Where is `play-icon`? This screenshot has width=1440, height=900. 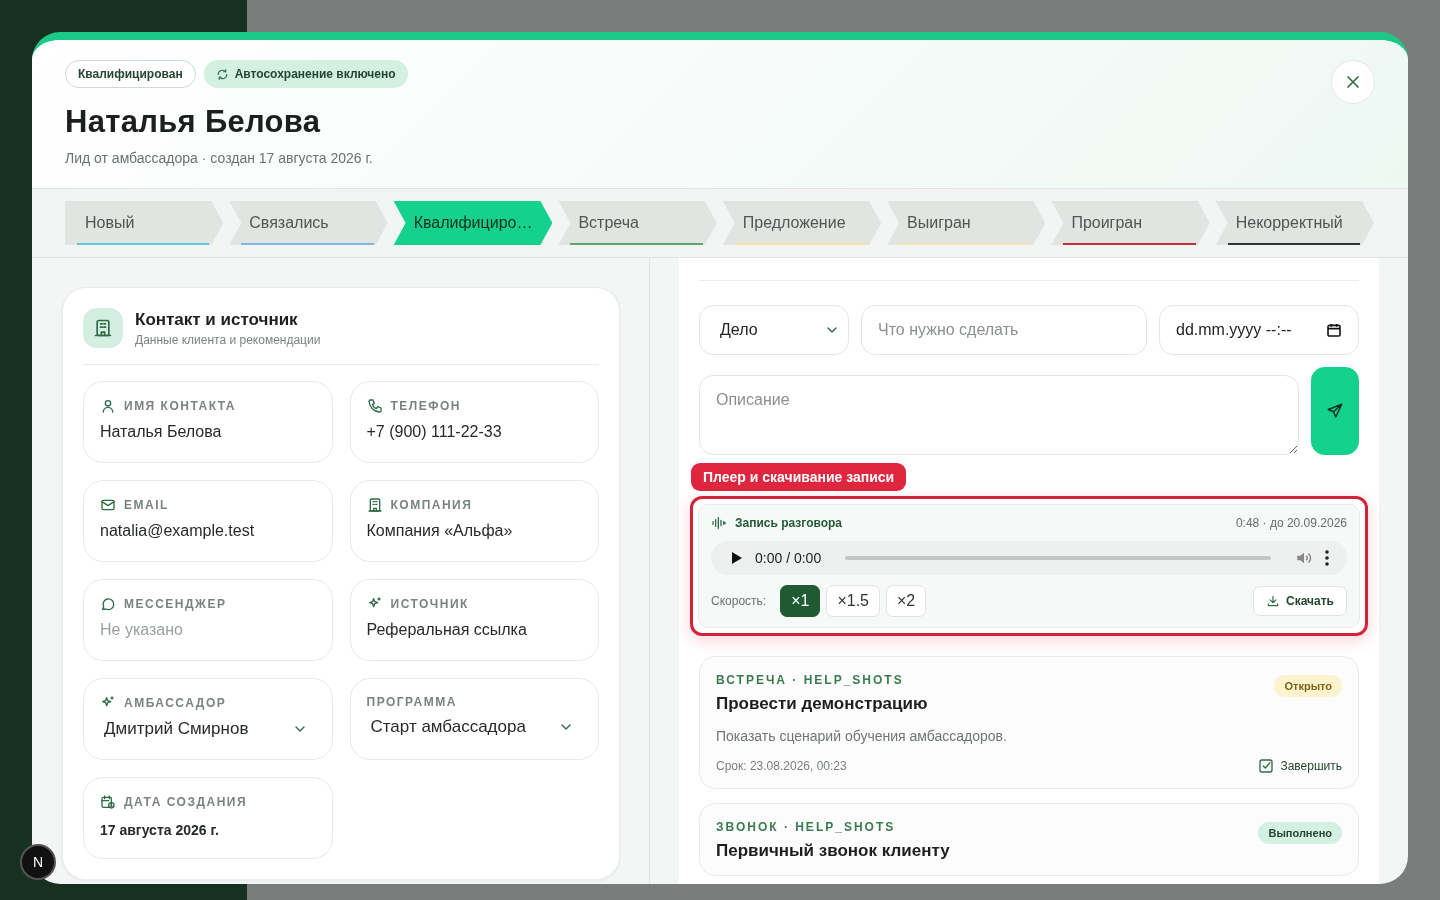
play-icon is located at coordinates (737, 558).